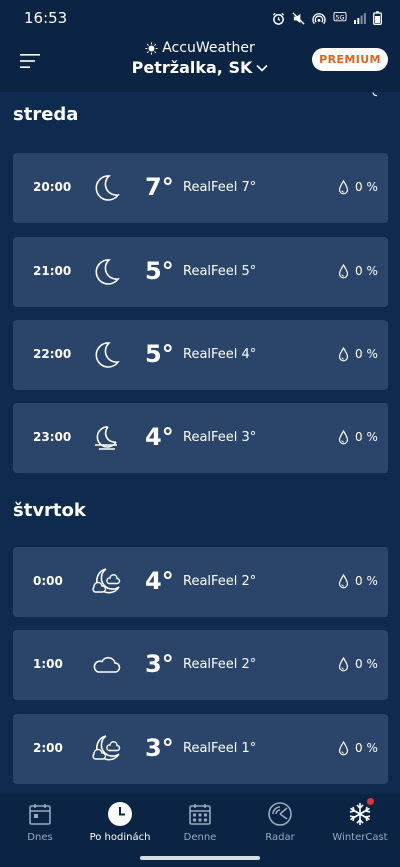 The image size is (400, 867). Describe the element at coordinates (280, 814) in the screenshot. I see `radar-icon` at that location.